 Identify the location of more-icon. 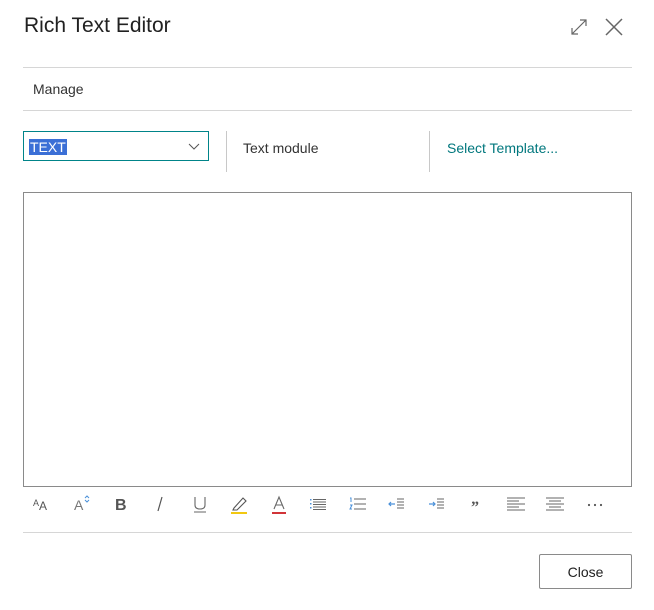
(595, 505).